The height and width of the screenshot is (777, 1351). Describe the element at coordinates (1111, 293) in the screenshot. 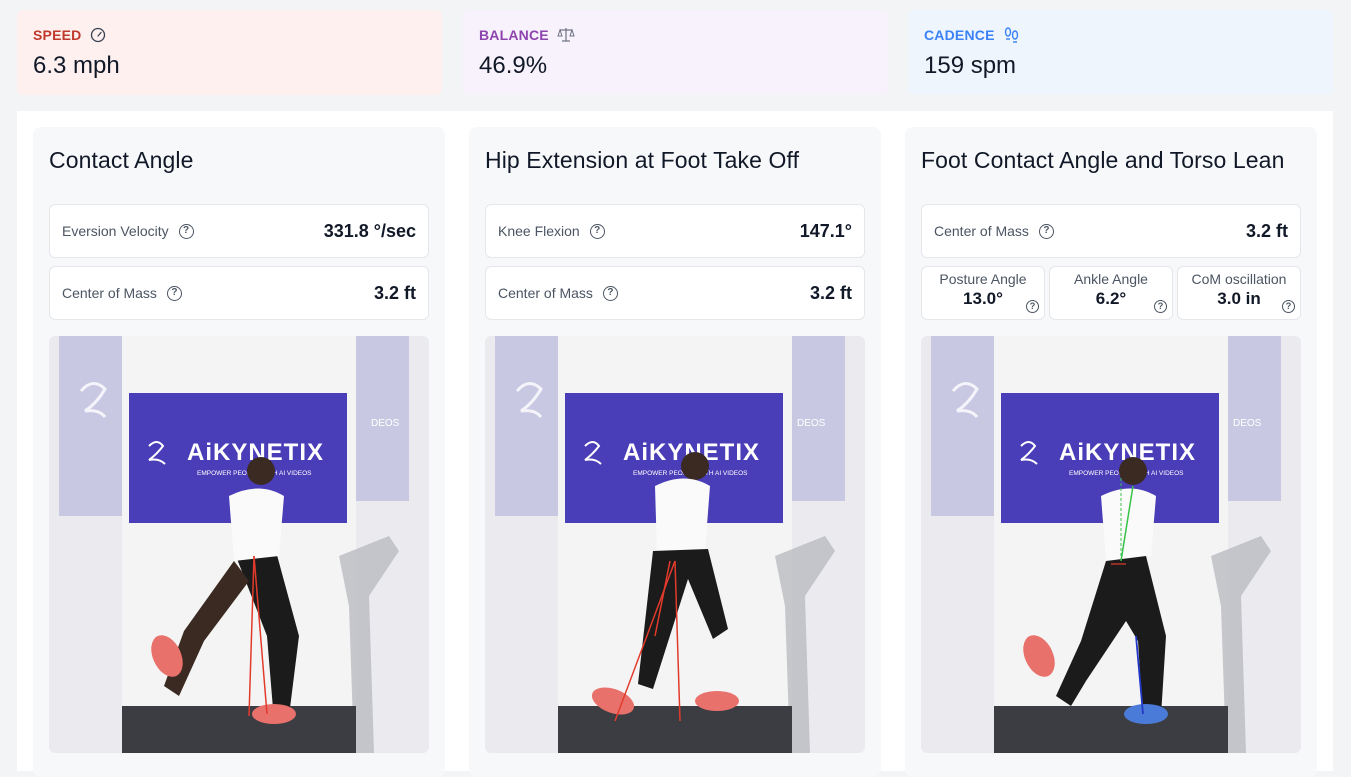

I see `mini-metric-ankle-angle: Ankle Angle 6.2° ?` at that location.